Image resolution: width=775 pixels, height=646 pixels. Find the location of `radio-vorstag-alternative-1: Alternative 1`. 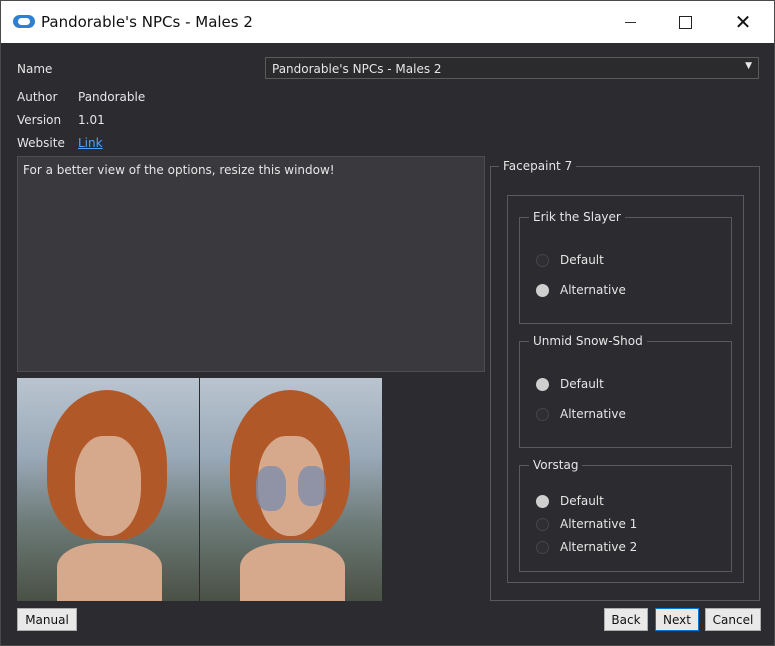

radio-vorstag-alternative-1: Alternative 1 is located at coordinates (586, 524).